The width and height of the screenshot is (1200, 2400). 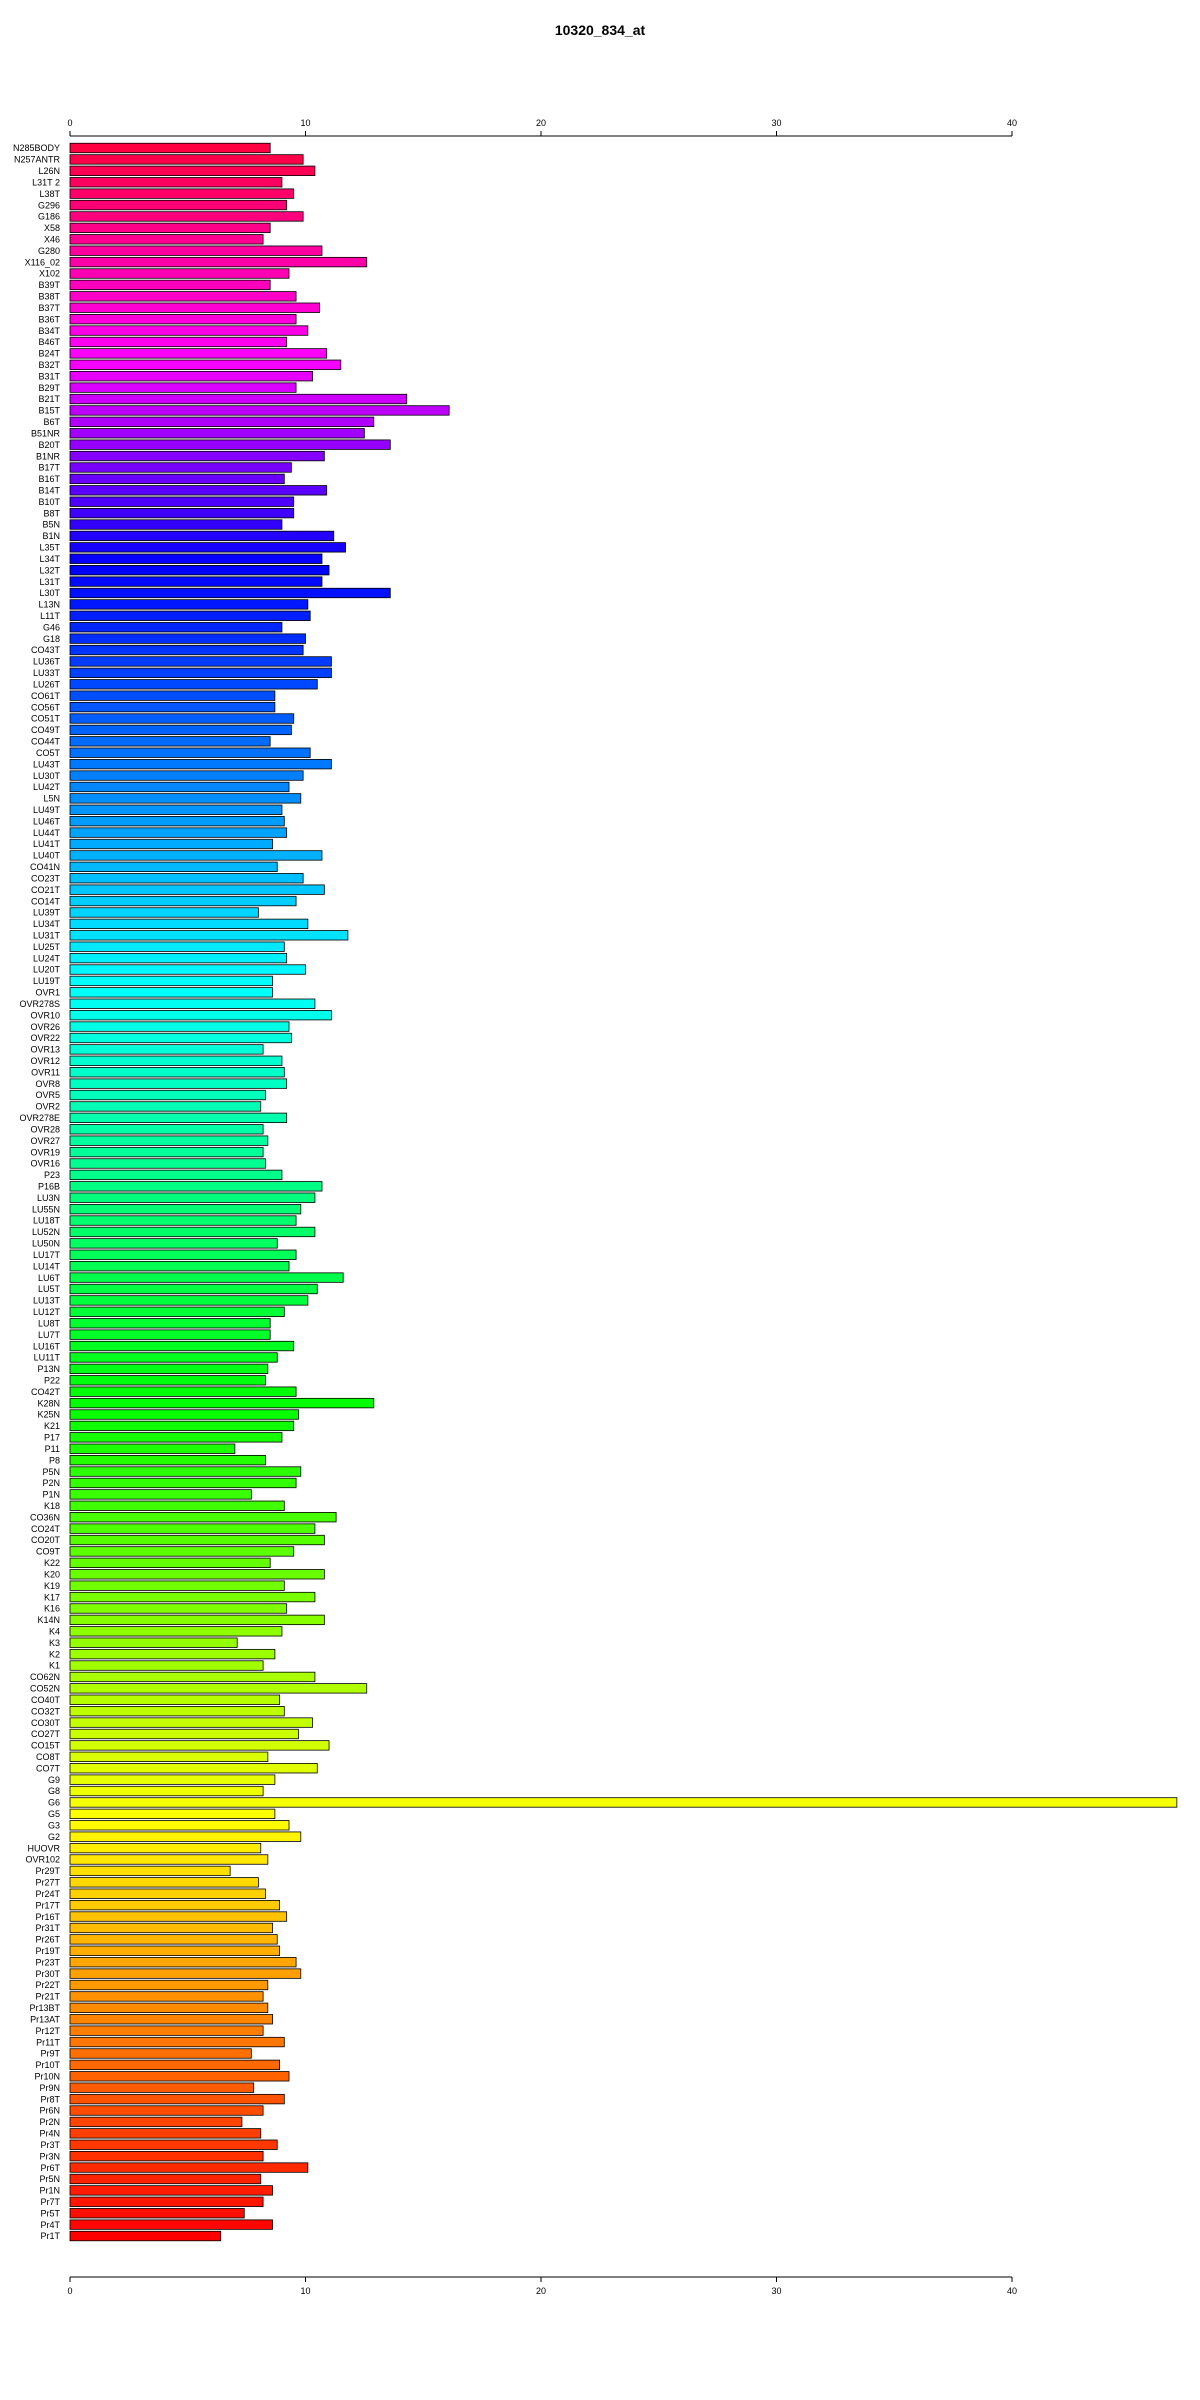 I want to click on category-label: N257ANTR, so click(x=37, y=160).